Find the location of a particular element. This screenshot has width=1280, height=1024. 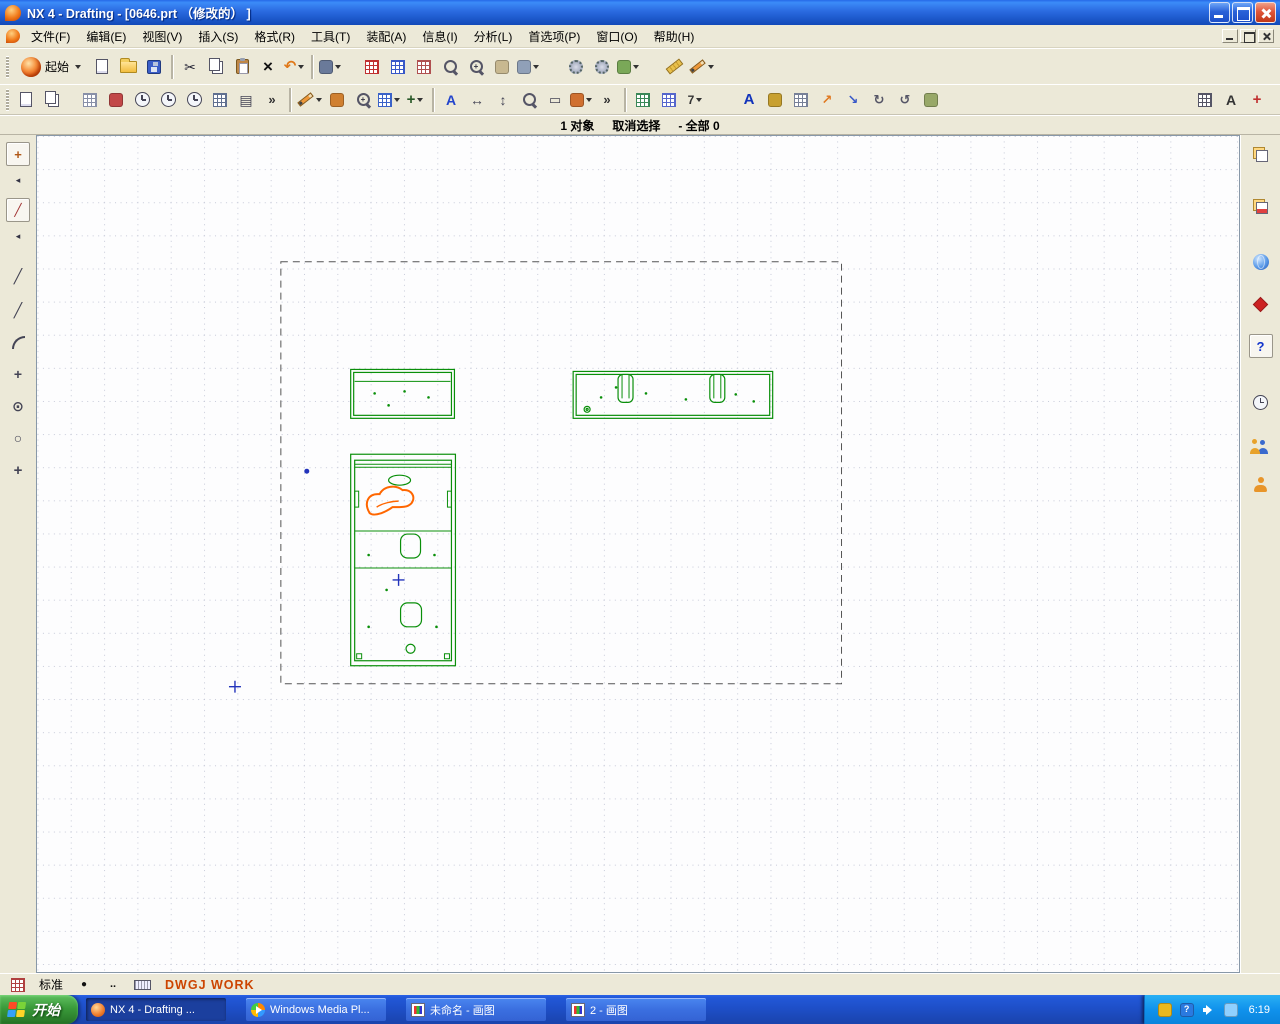

create-button: + is located at coordinates (1257, 100).